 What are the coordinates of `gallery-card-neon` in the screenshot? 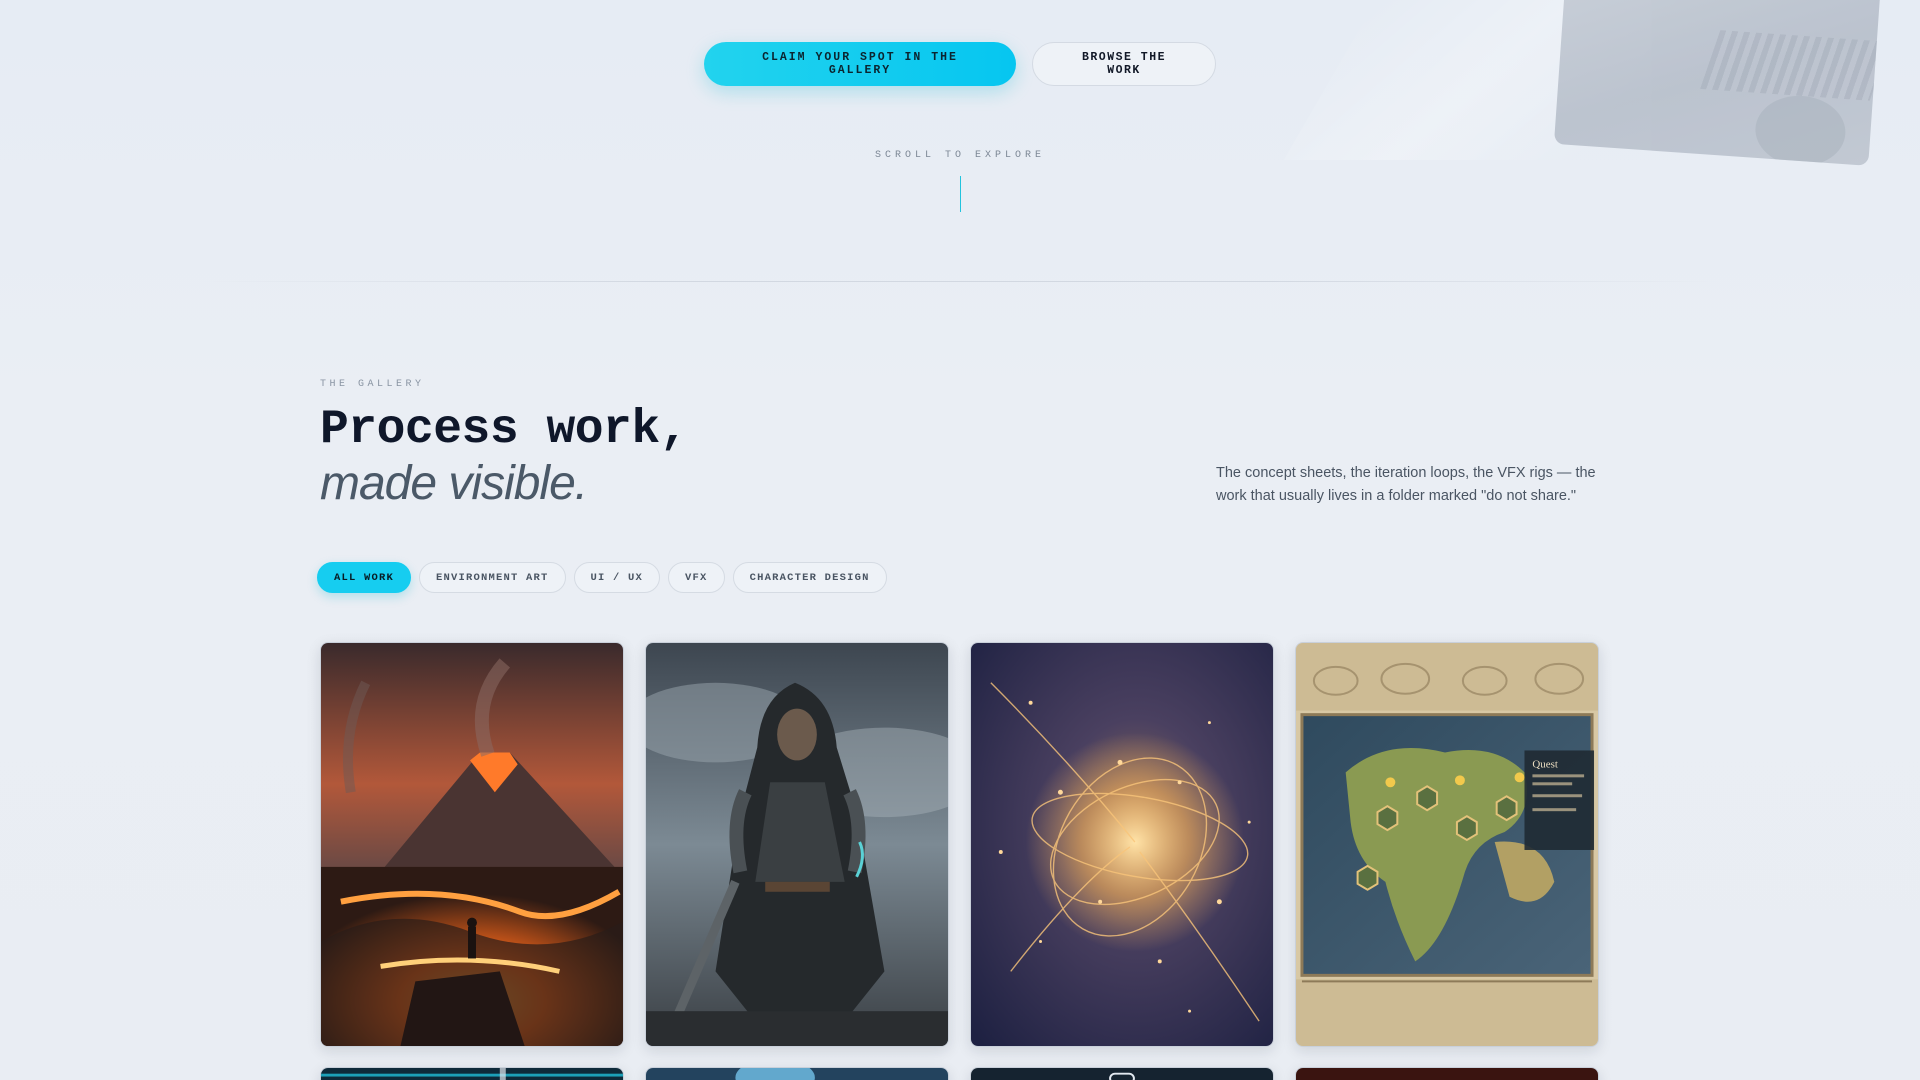 It's located at (472, 1073).